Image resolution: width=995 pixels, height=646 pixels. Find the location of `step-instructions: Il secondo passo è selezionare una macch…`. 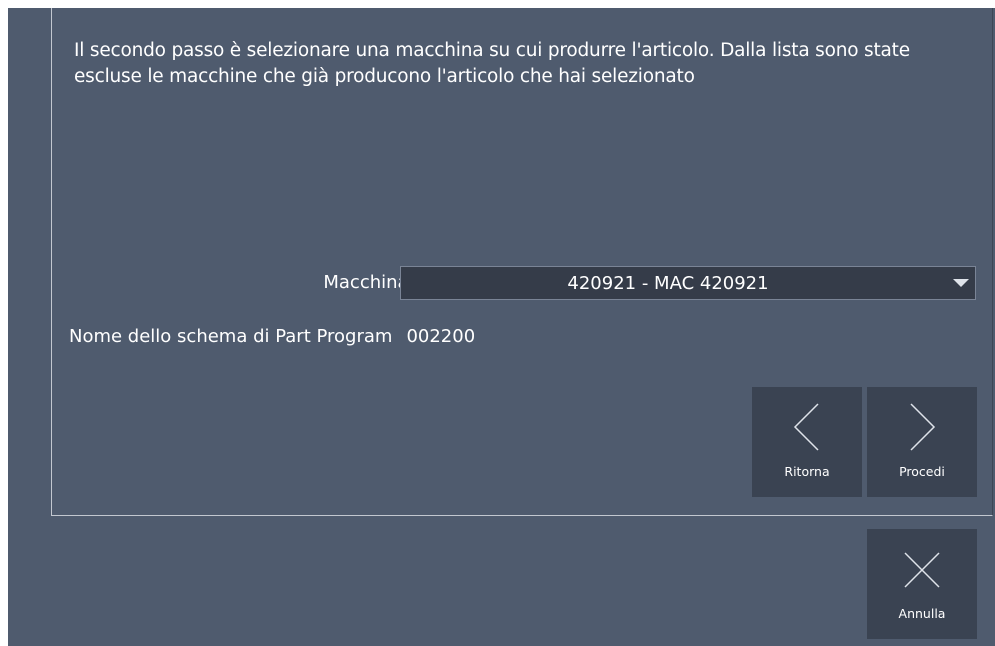

step-instructions: Il secondo passo è selezionare una macch… is located at coordinates (492, 63).